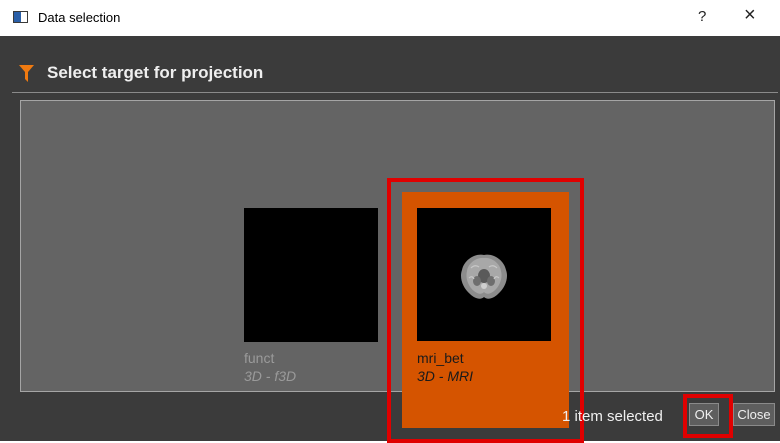 Image resolution: width=780 pixels, height=443 pixels. What do you see at coordinates (702, 16) in the screenshot?
I see `help-button: ?` at bounding box center [702, 16].